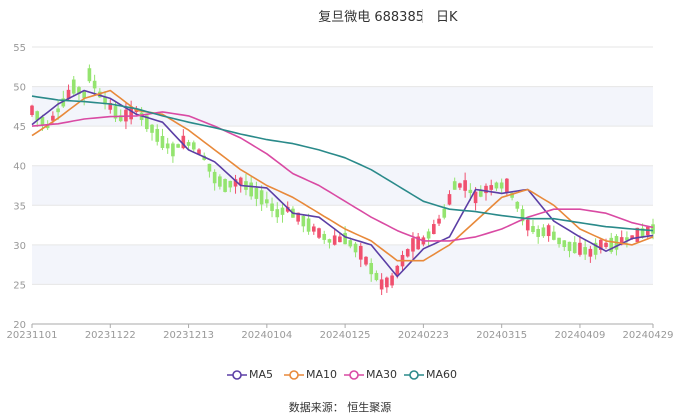 This screenshot has width=680, height=415. I want to click on x-tick-label: 20240429, so click(648, 335).